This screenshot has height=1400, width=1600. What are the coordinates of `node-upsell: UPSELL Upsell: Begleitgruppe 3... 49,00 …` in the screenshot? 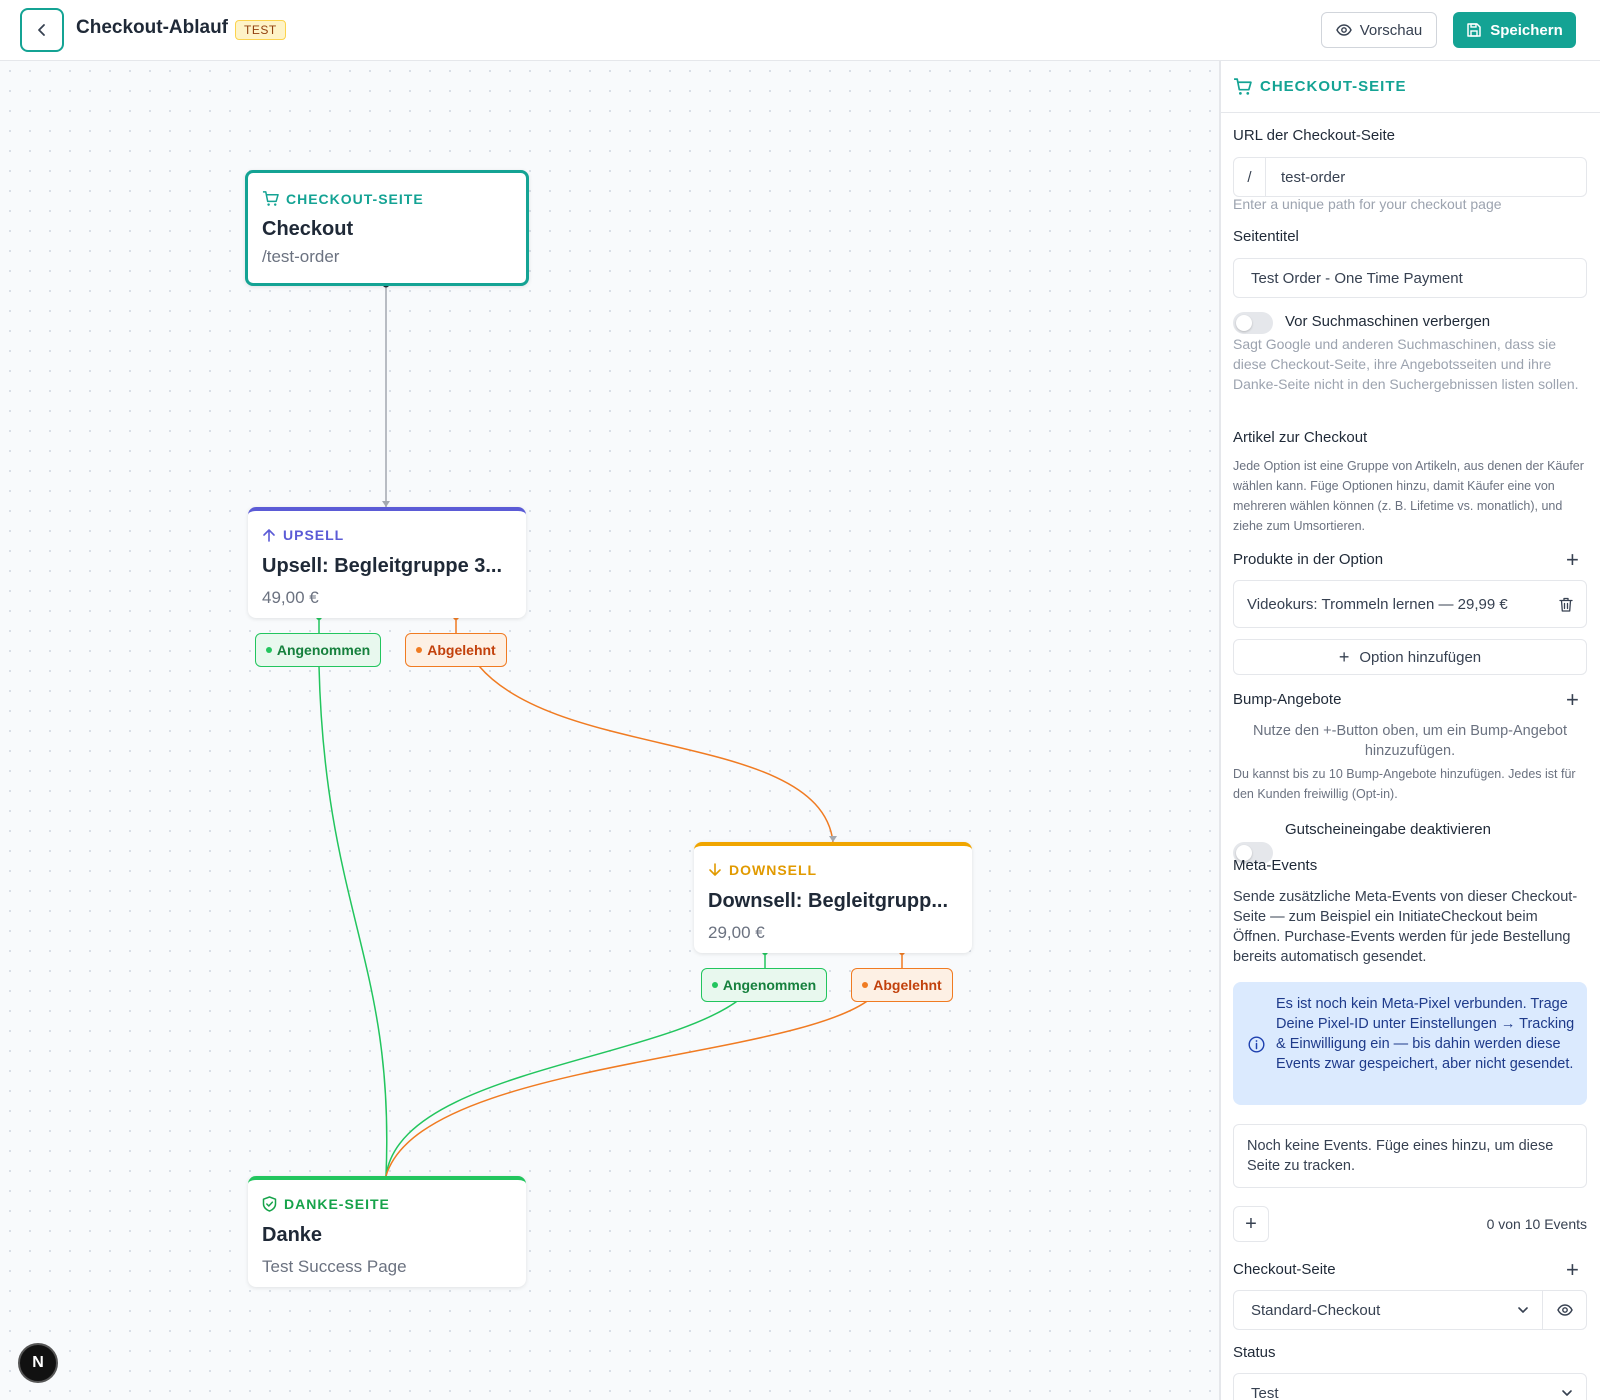 It's located at (387, 562).